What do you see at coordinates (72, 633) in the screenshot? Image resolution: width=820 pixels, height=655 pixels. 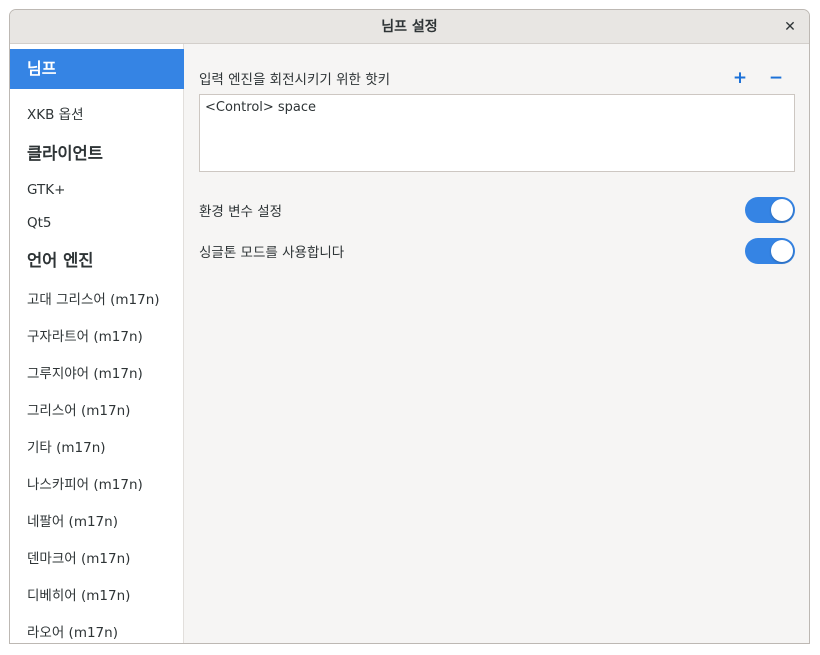 I see `sidebar-item-label: 라오어 (m17n)` at bounding box center [72, 633].